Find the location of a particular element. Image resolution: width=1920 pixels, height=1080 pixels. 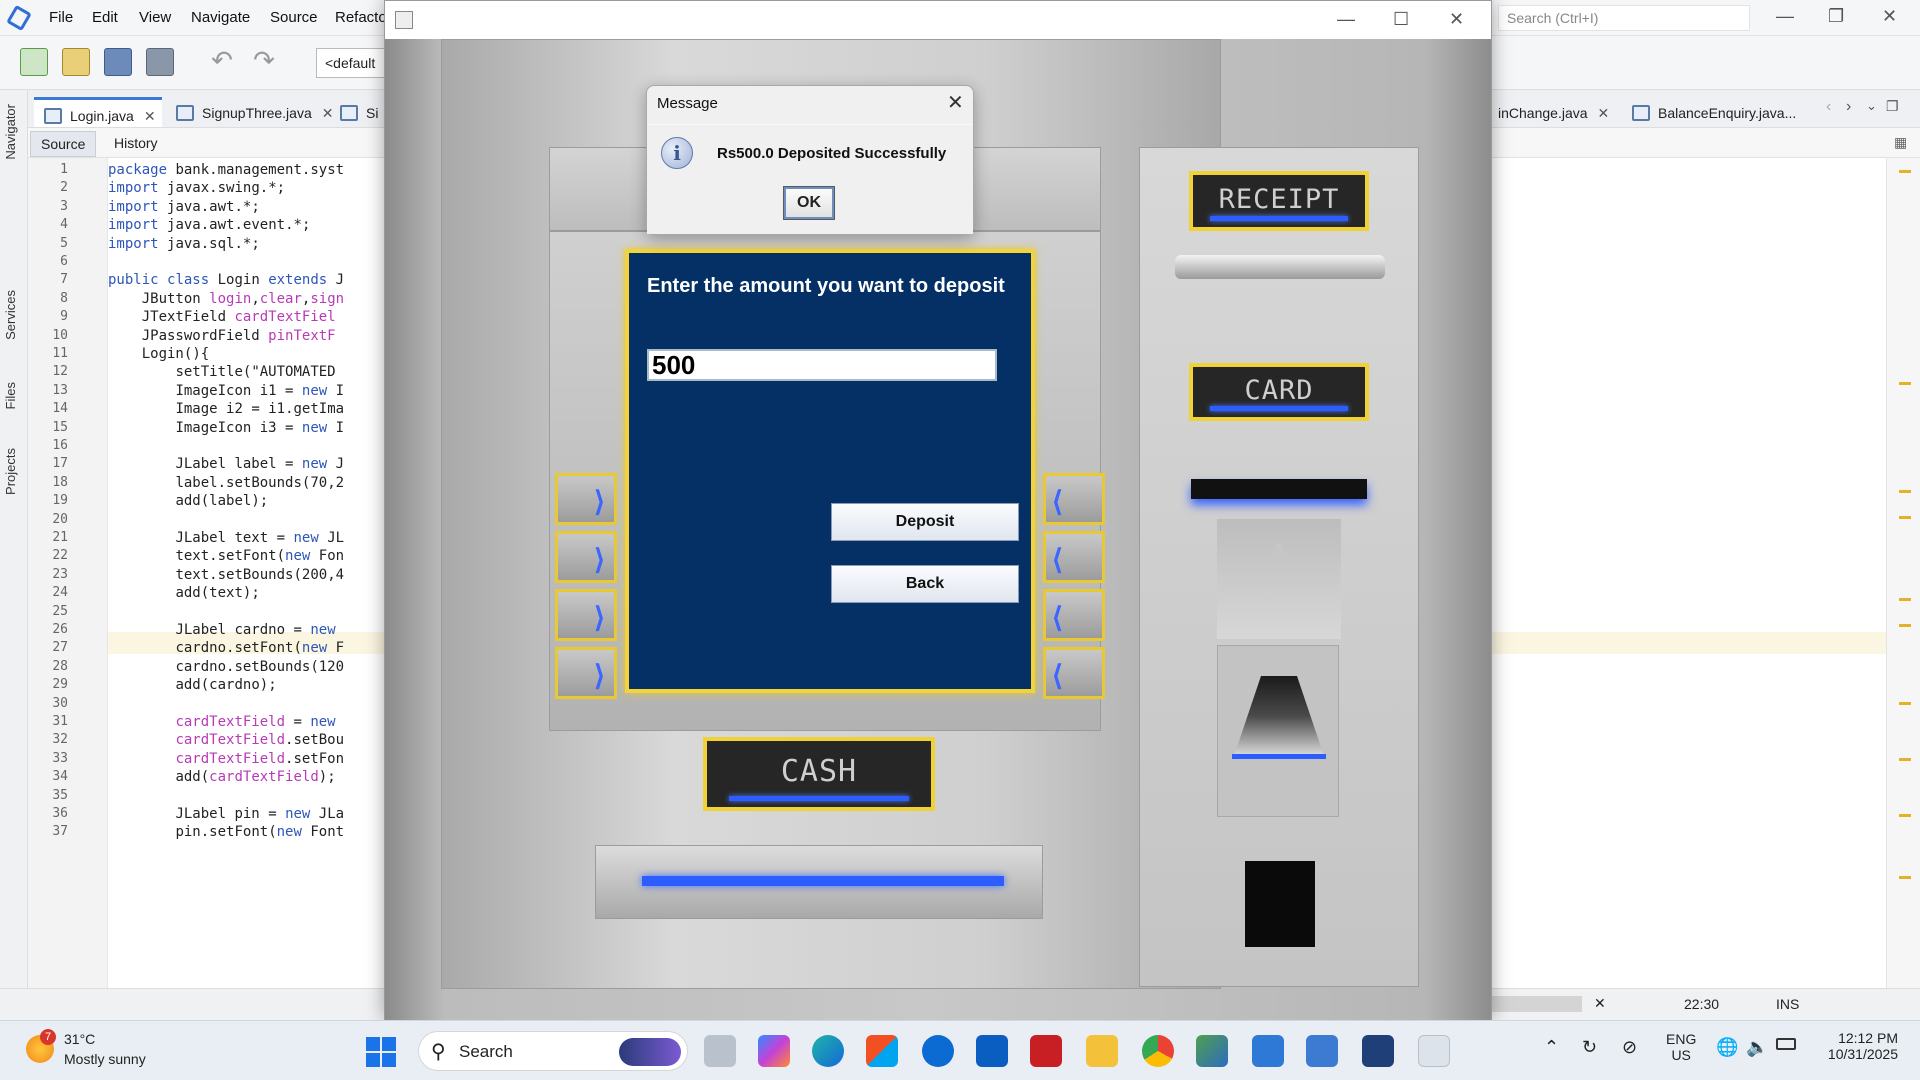

code-line: JPasswordField pinTextF is located at coordinates (222, 336).